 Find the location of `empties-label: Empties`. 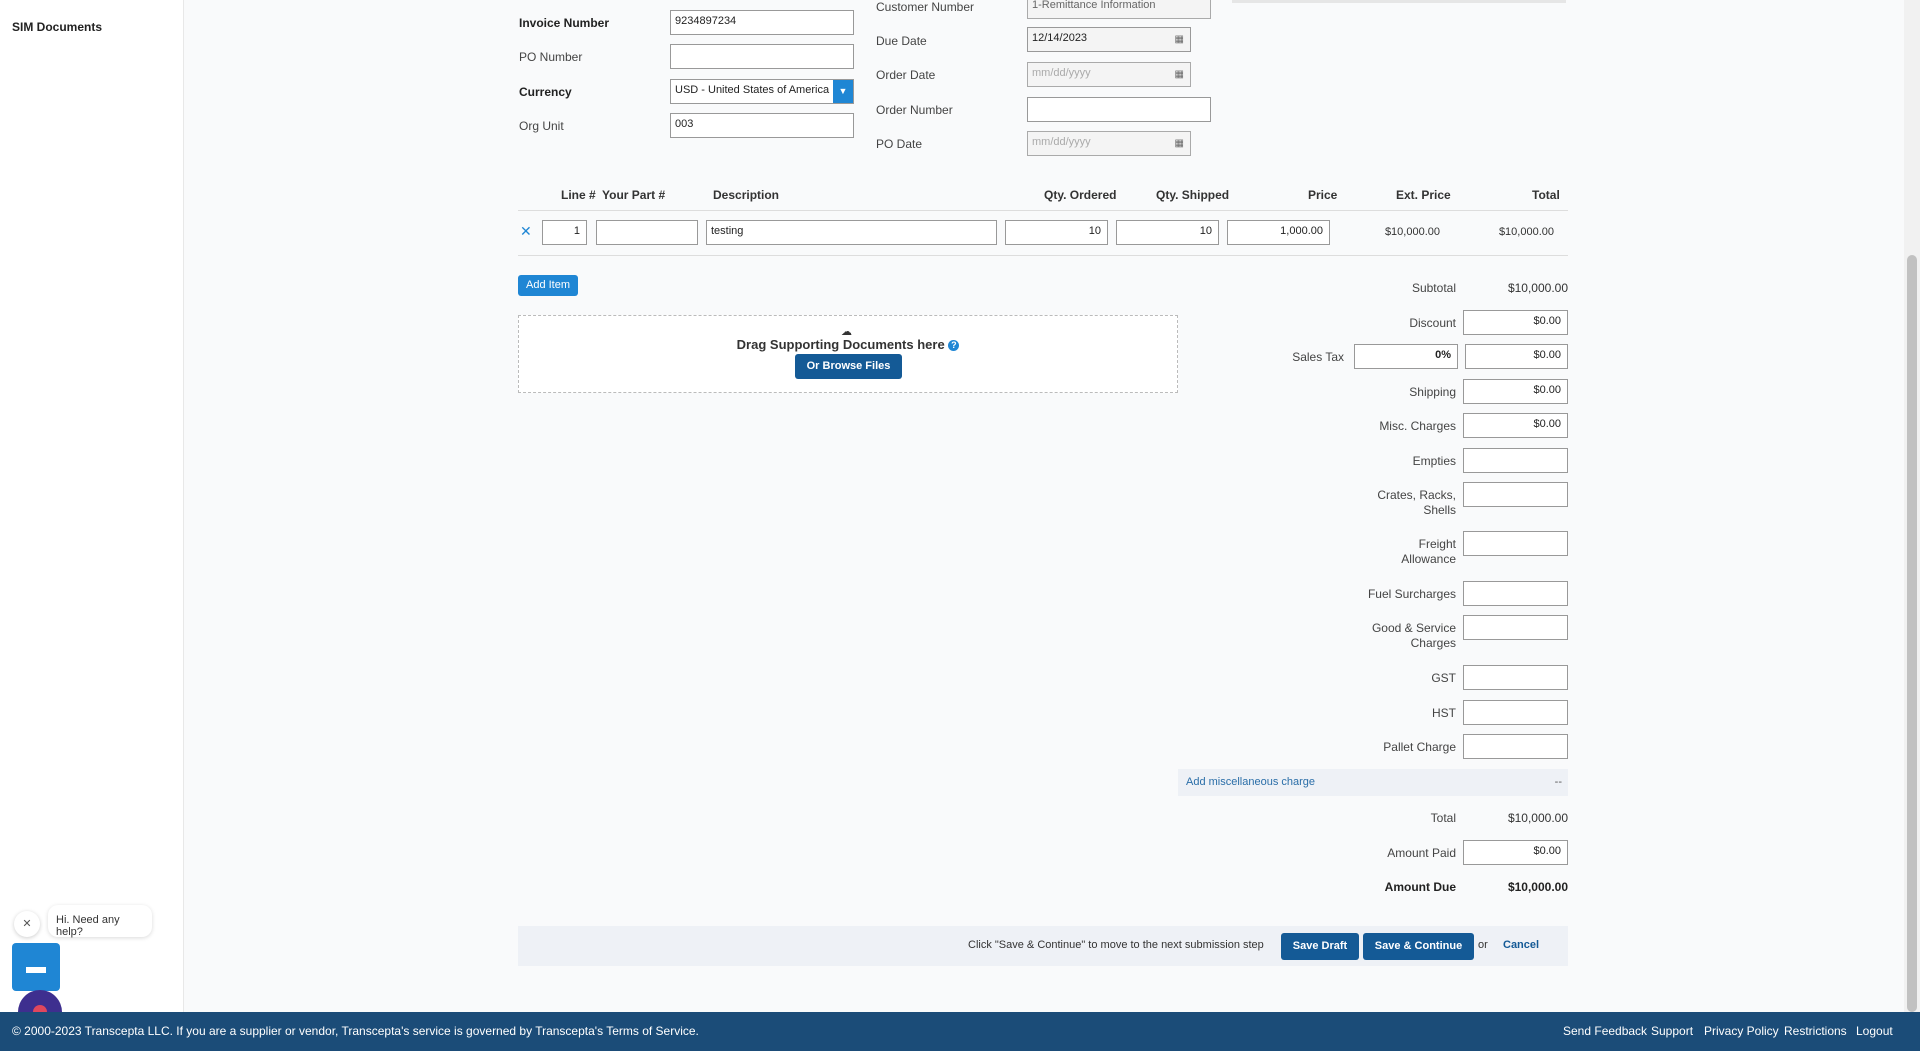

empties-label: Empties is located at coordinates (1434, 461).